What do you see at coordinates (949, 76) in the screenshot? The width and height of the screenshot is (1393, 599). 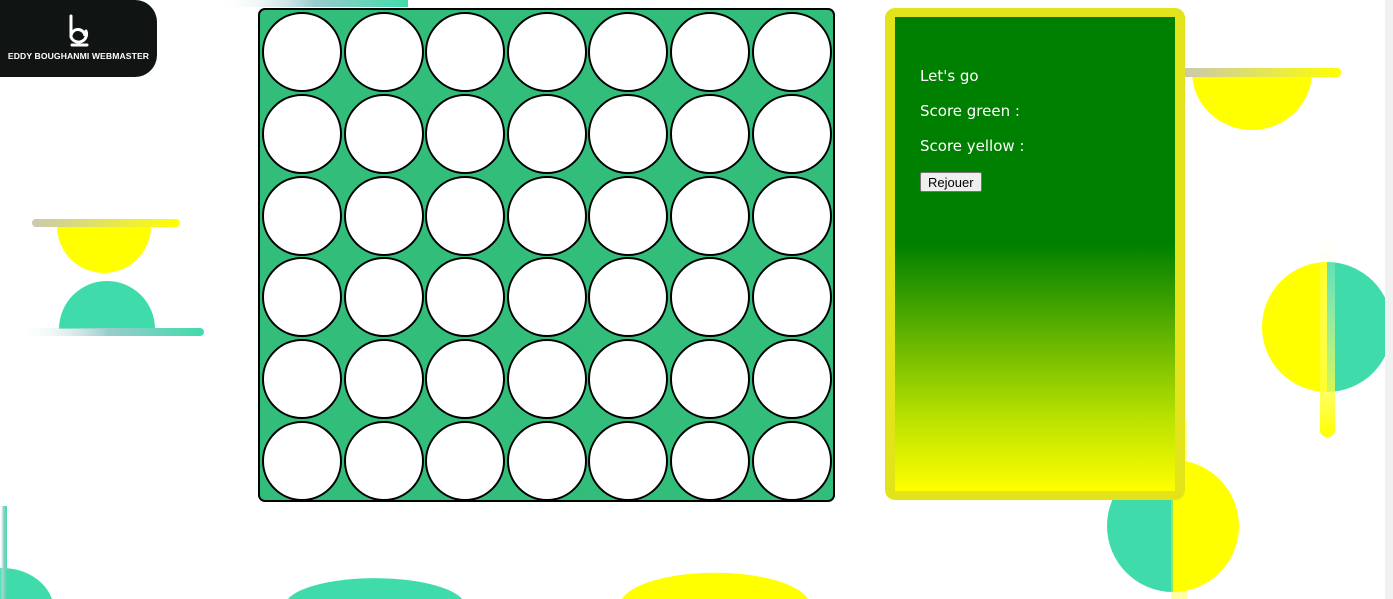 I see `game-status: Let's go` at bounding box center [949, 76].